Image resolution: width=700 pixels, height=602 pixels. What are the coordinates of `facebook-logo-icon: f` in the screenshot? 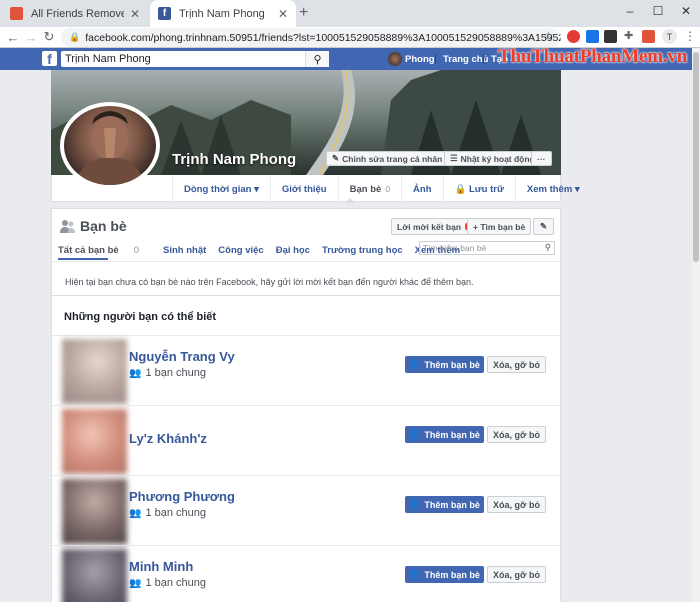 It's located at (49, 58).